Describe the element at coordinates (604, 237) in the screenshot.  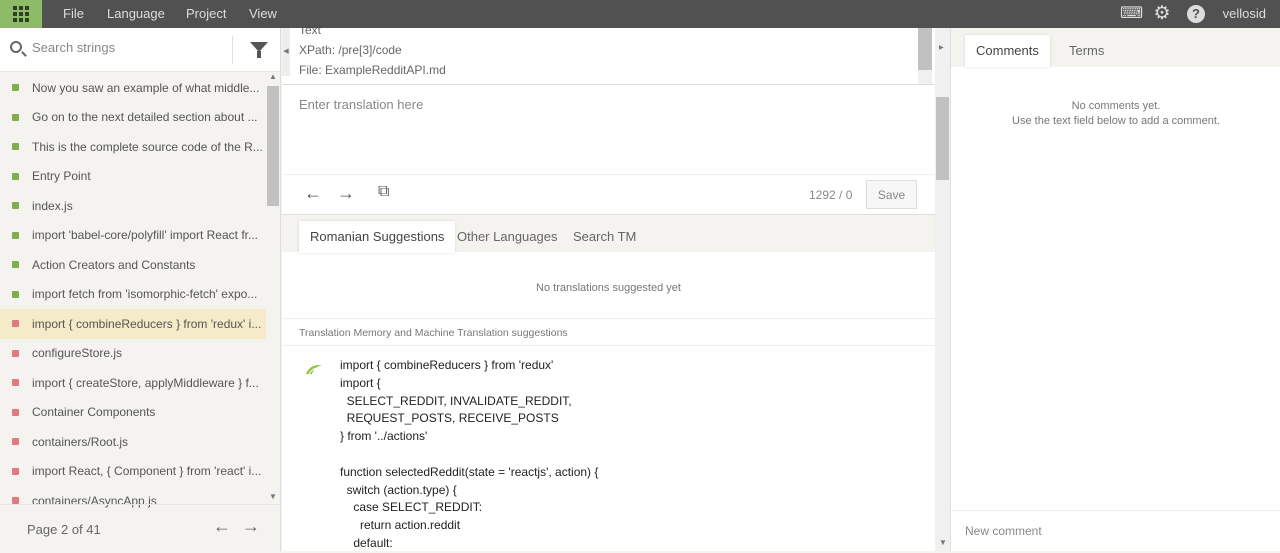
I see `tab-search-tm: Search TM` at that location.